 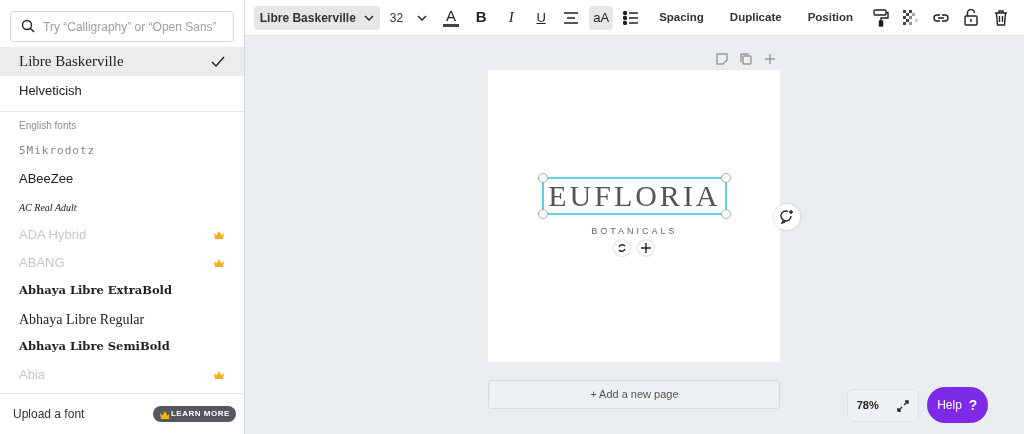 What do you see at coordinates (122, 61) in the screenshot?
I see `font-list-item: Libre Baskerville` at bounding box center [122, 61].